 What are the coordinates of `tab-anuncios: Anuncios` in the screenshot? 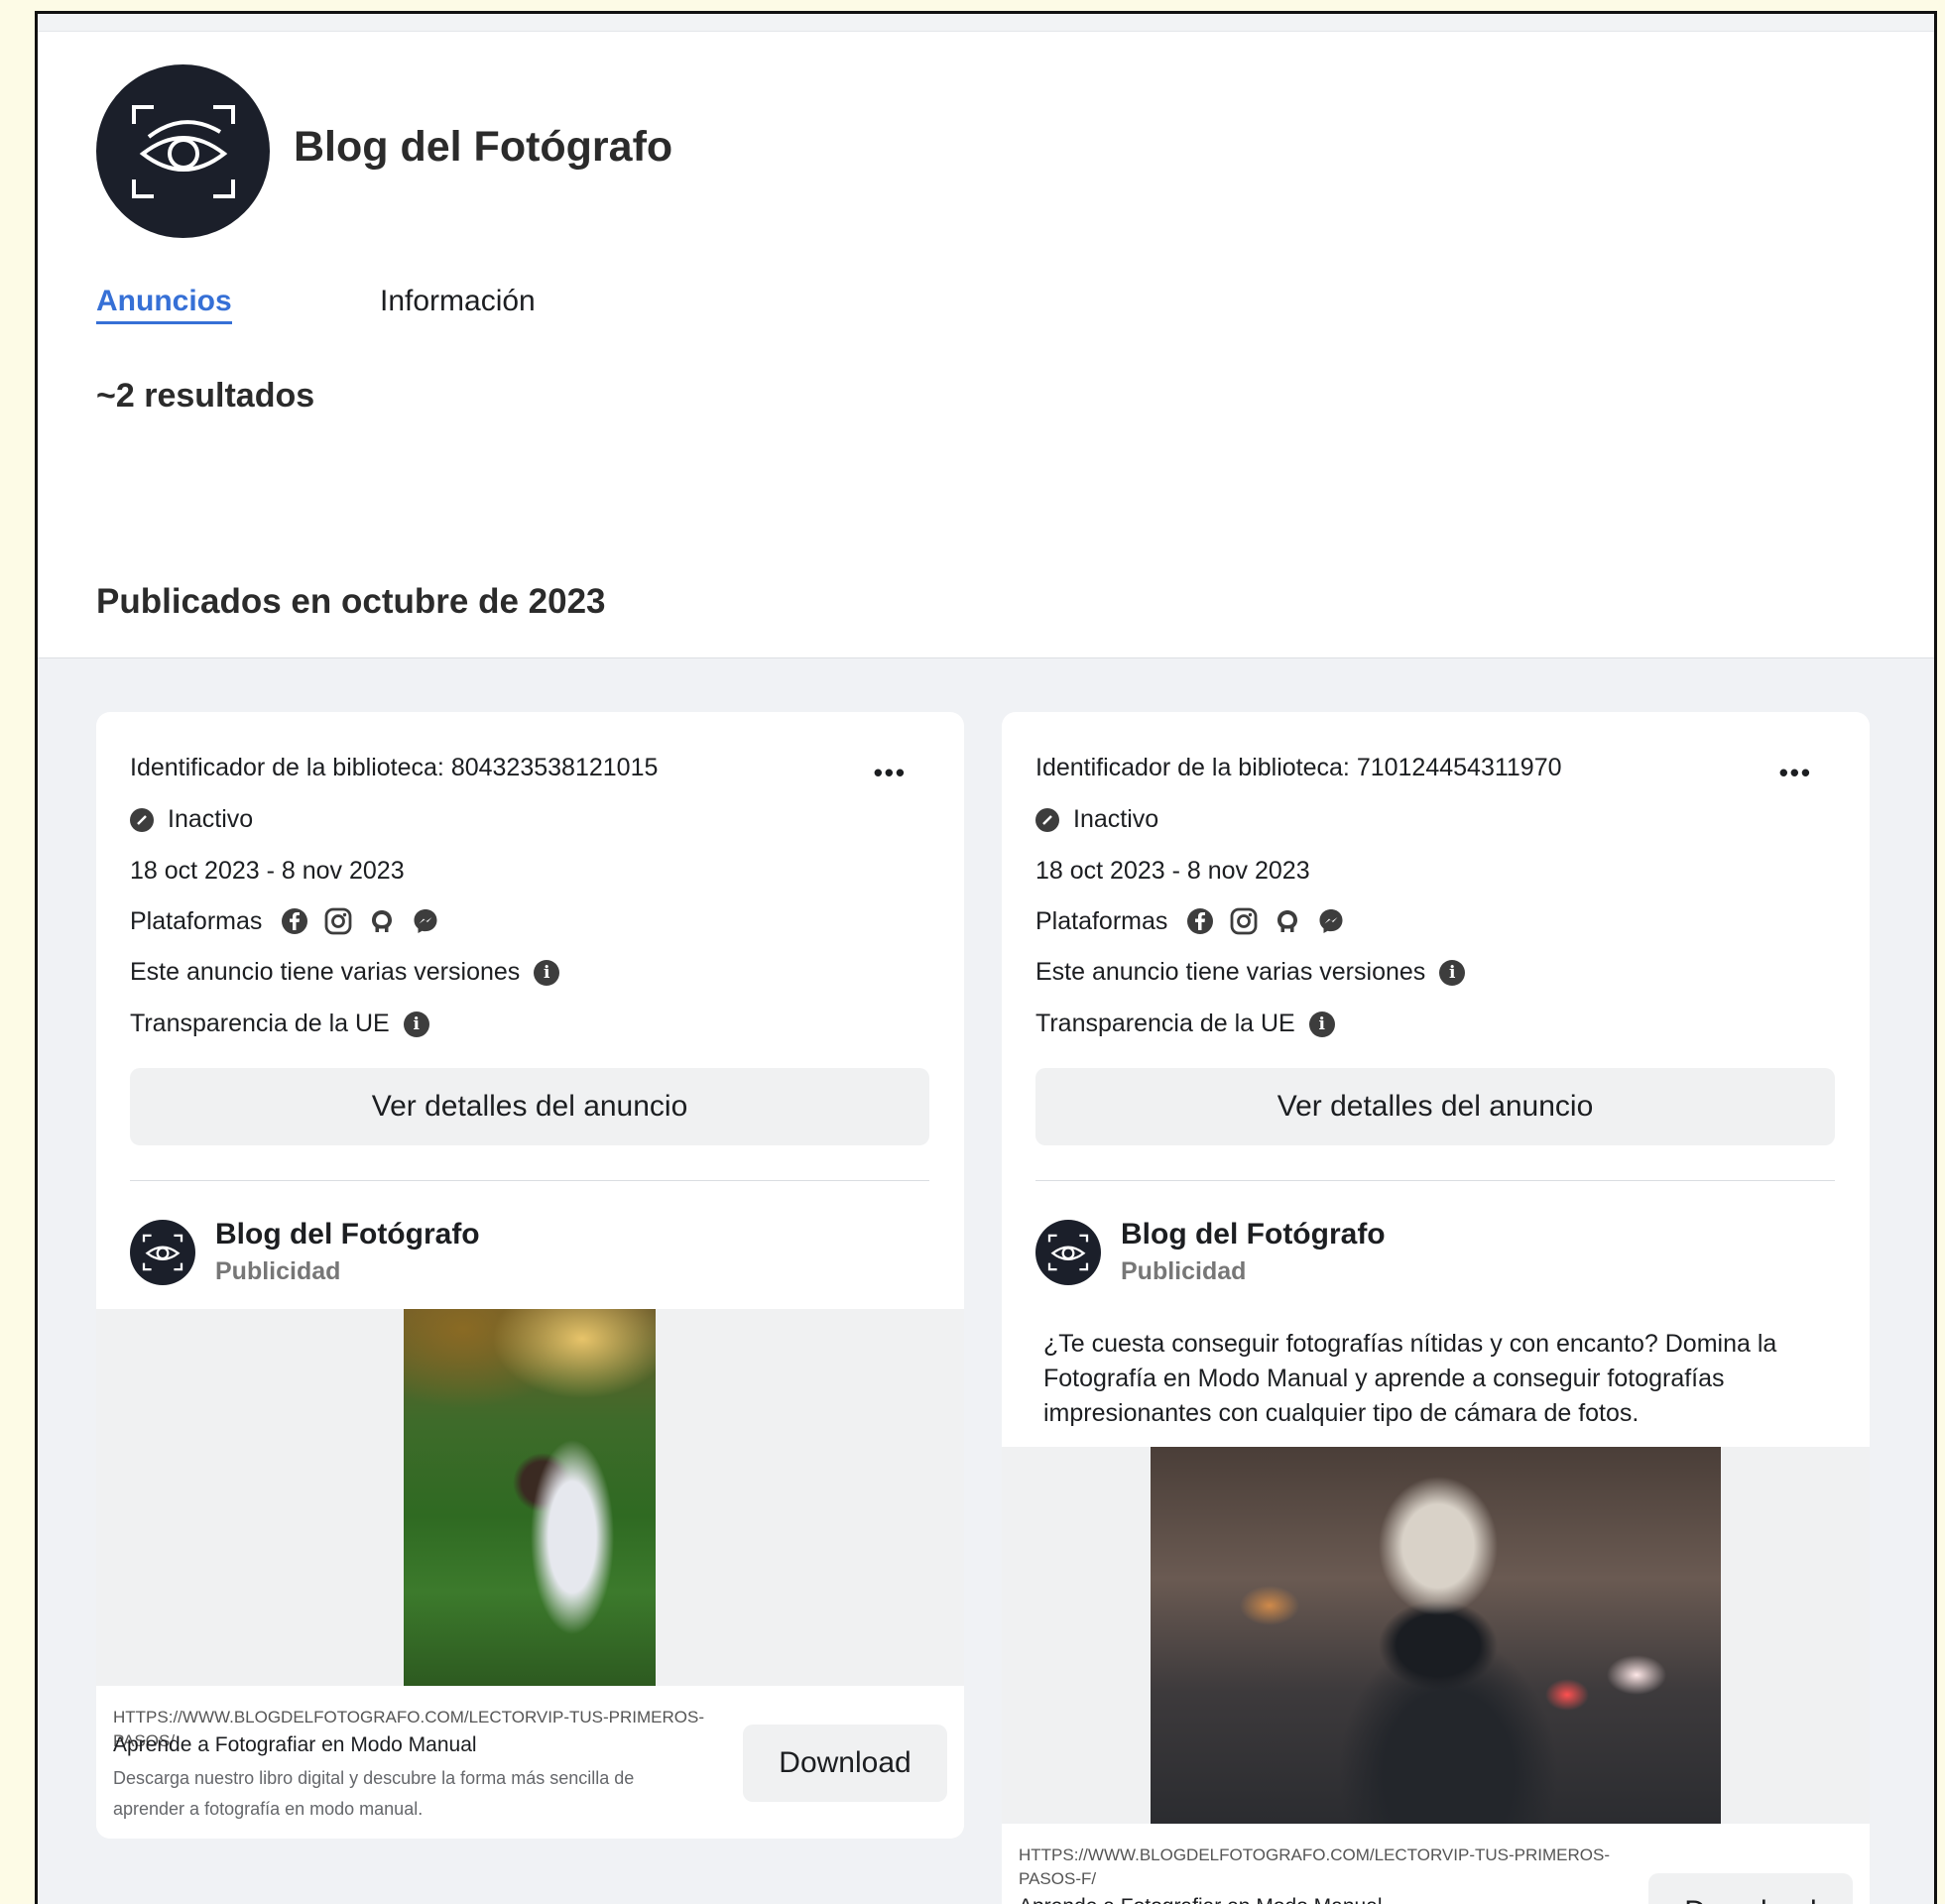 It's located at (164, 304).